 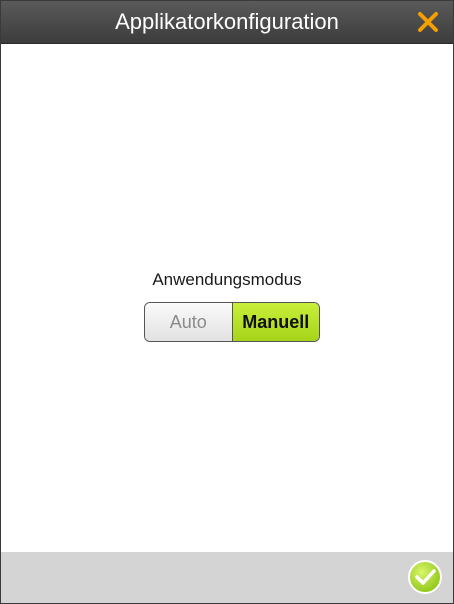 I want to click on check-circle-icon, so click(x=425, y=577).